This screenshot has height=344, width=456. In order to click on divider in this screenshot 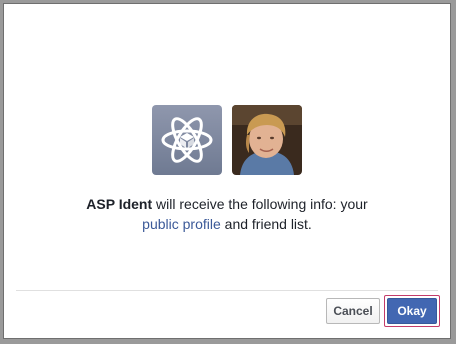, I will do `click(227, 290)`.